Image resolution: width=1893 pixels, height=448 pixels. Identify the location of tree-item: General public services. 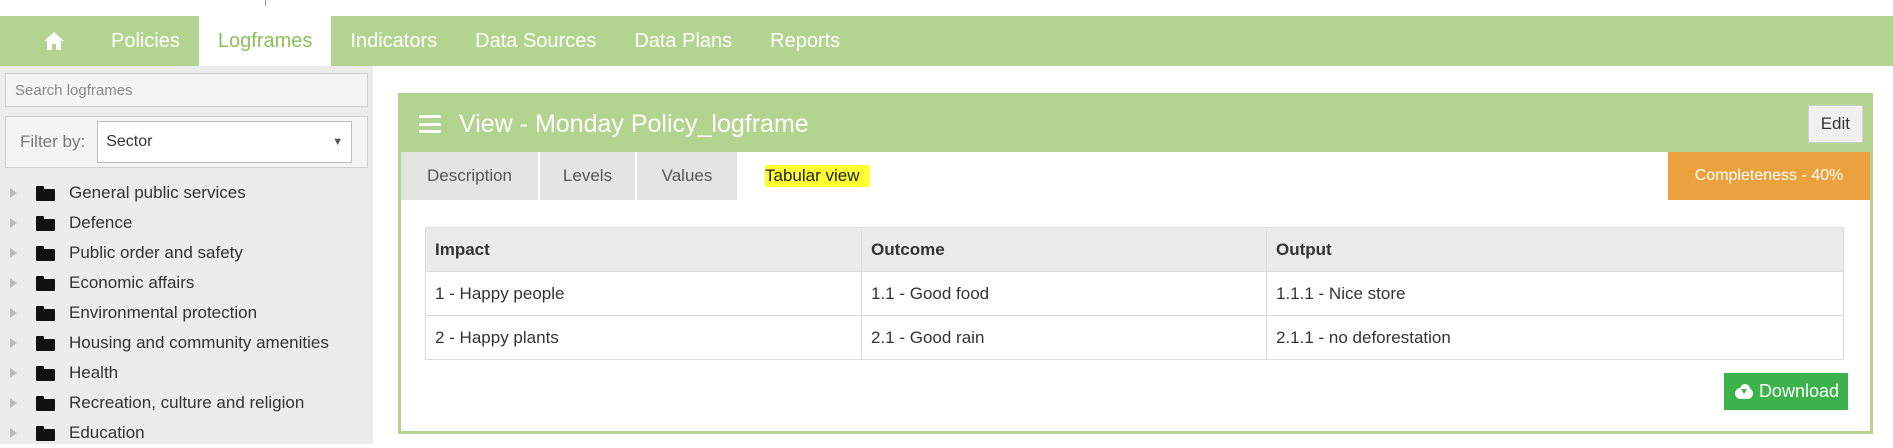
(186, 193).